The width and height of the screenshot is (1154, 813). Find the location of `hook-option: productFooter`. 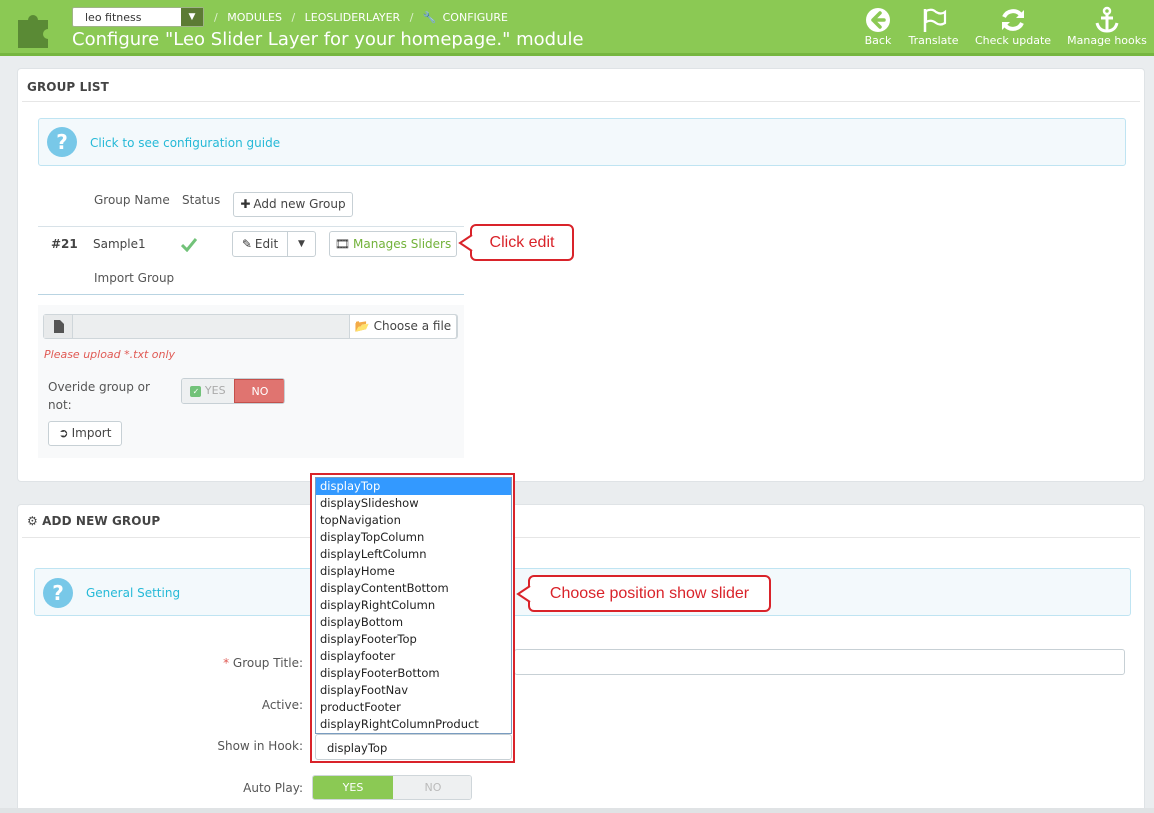

hook-option: productFooter is located at coordinates (413, 707).